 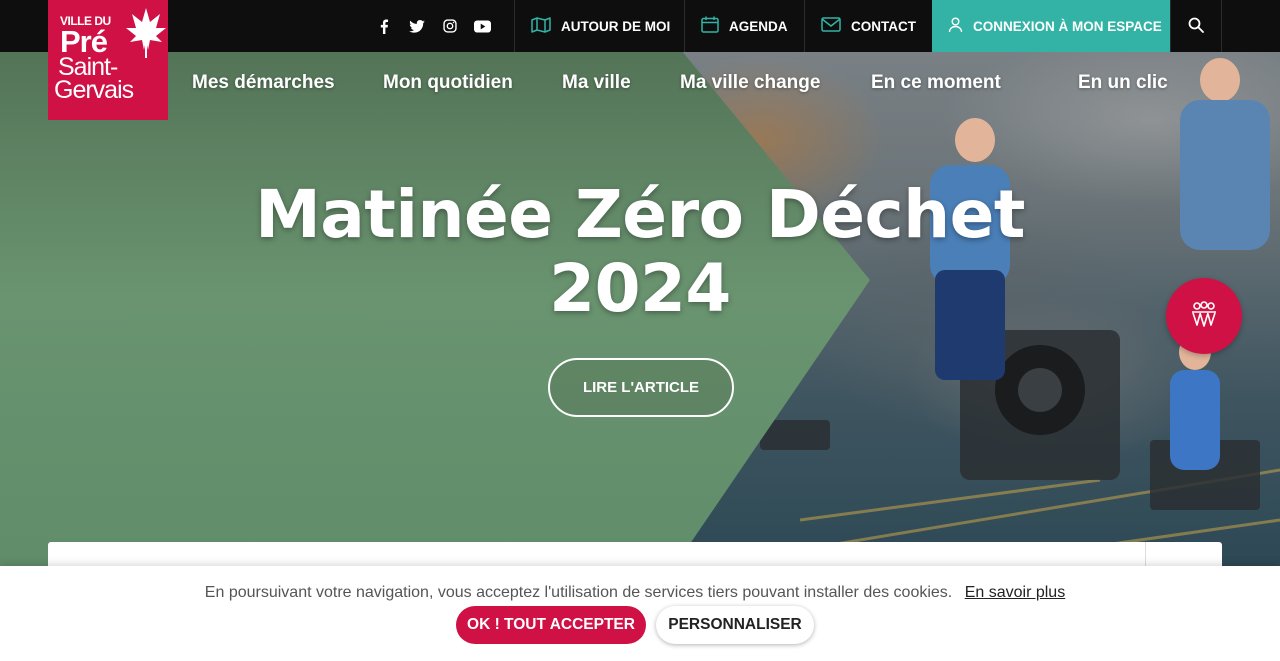 What do you see at coordinates (541, 26) in the screenshot?
I see `map-icon` at bounding box center [541, 26].